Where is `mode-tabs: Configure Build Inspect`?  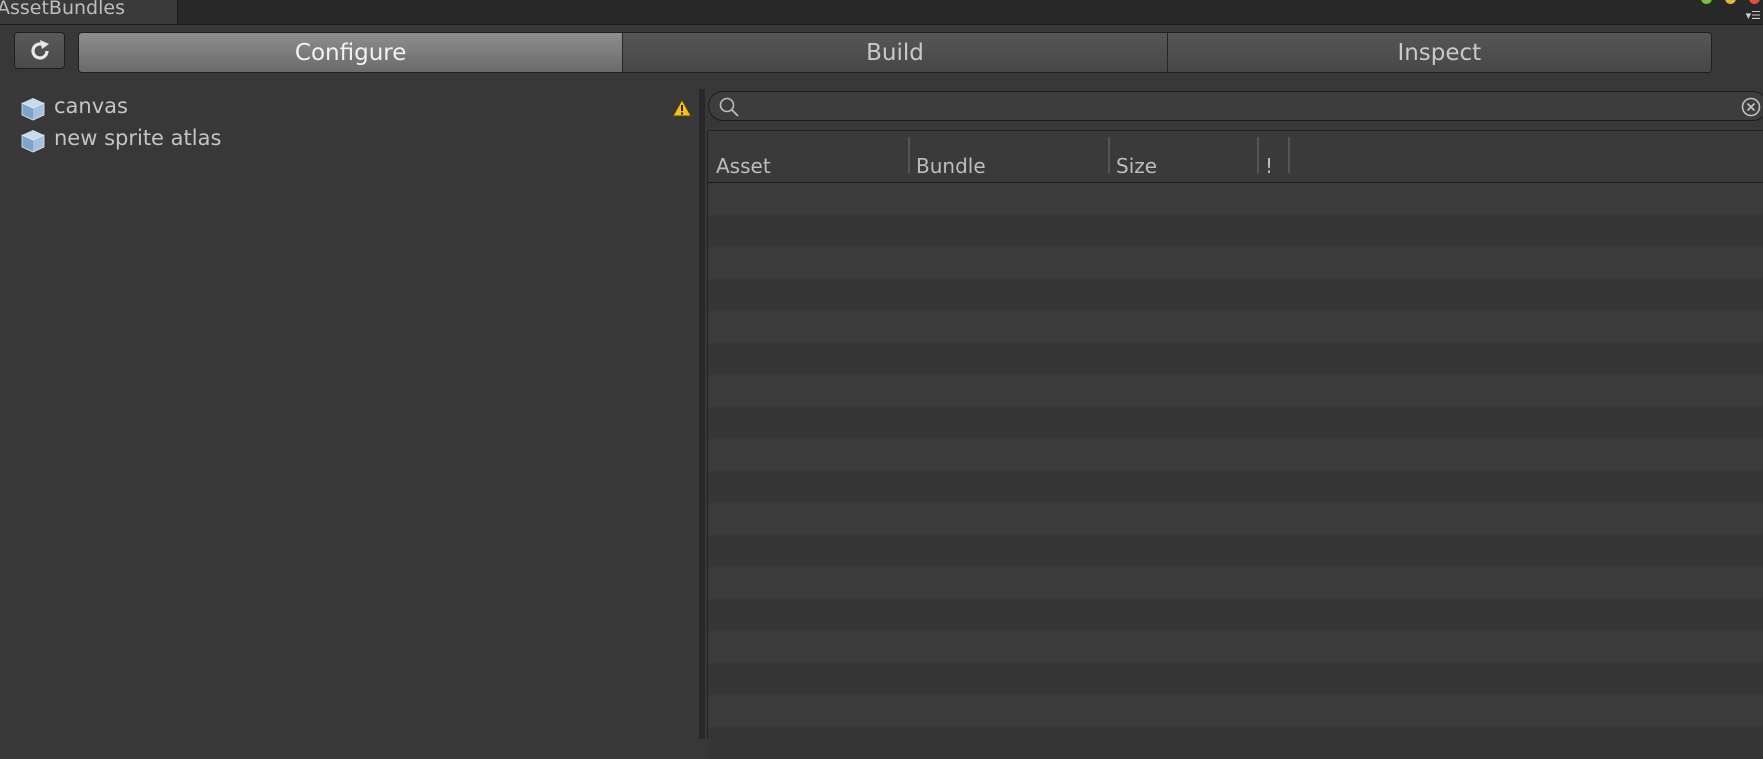 mode-tabs: Configure Build Inspect is located at coordinates (895, 52).